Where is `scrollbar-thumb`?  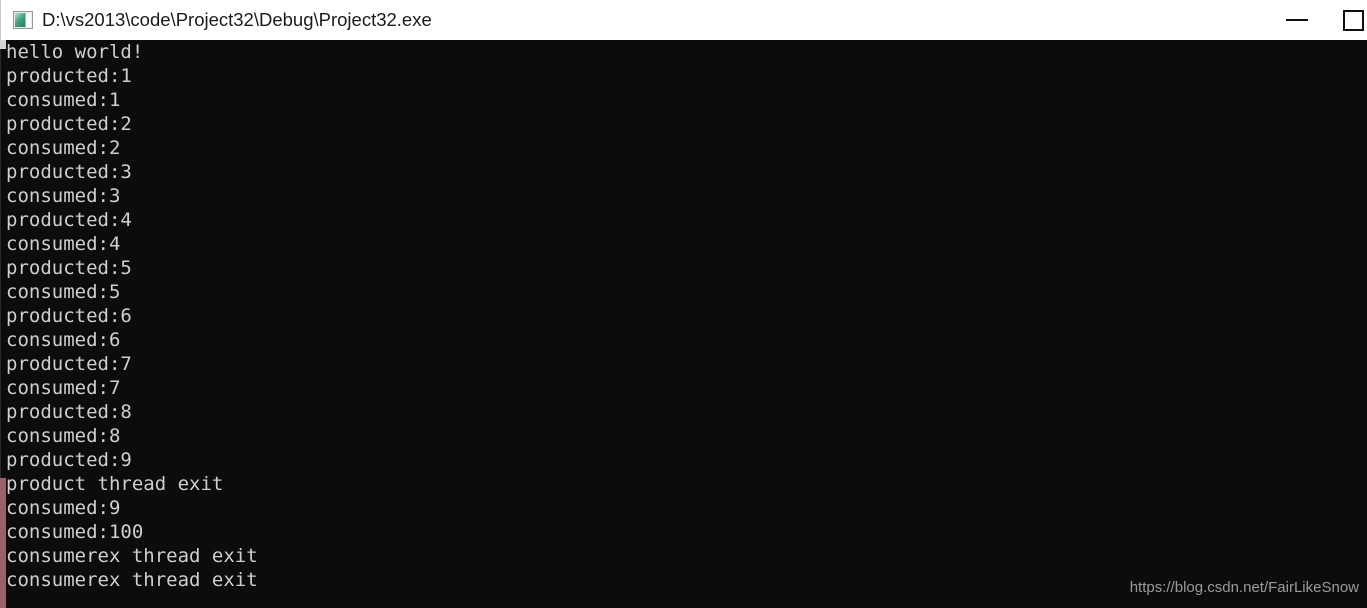
scrollbar-thumb is located at coordinates (3, 543).